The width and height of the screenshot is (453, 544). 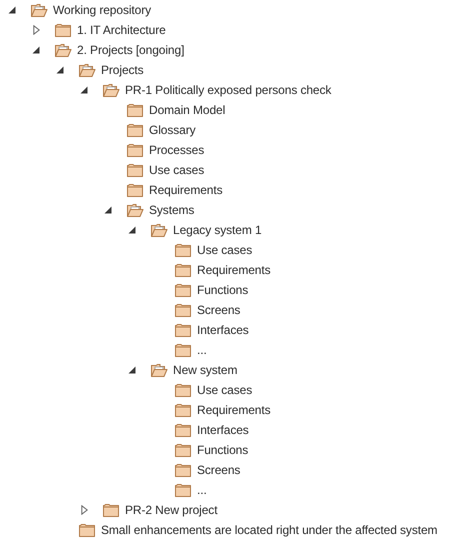 What do you see at coordinates (131, 50) in the screenshot?
I see `tree-item-label: 2. Projects [ongoing]` at bounding box center [131, 50].